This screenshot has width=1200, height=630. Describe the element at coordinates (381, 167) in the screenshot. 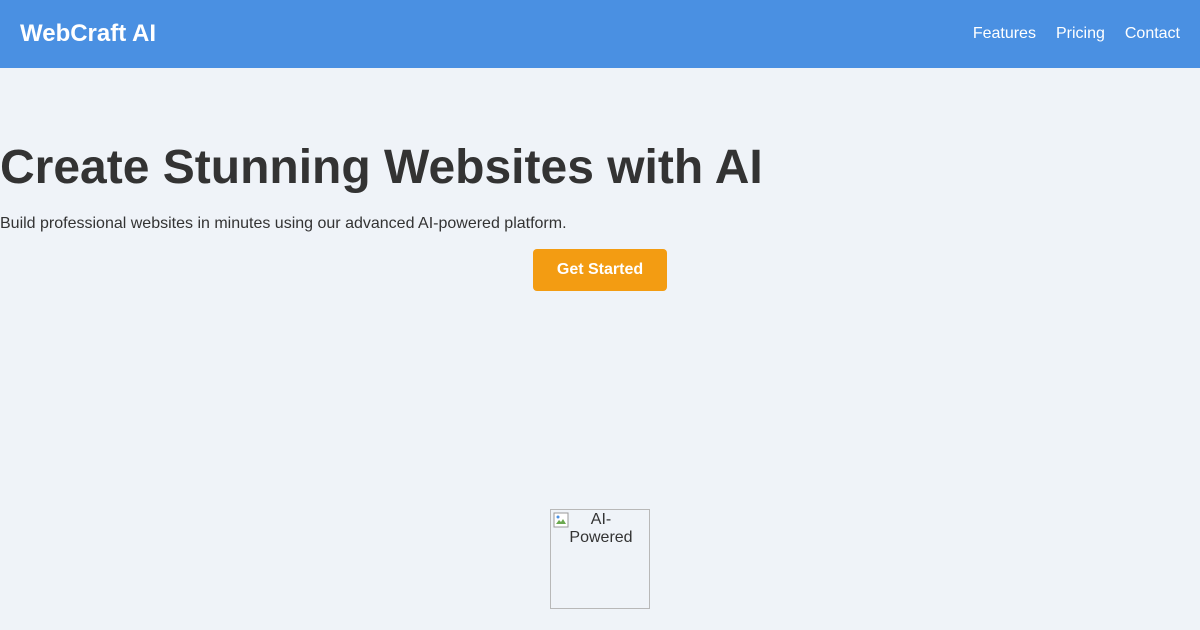

I see `hero-title: Create Stunning Websites with AI` at that location.